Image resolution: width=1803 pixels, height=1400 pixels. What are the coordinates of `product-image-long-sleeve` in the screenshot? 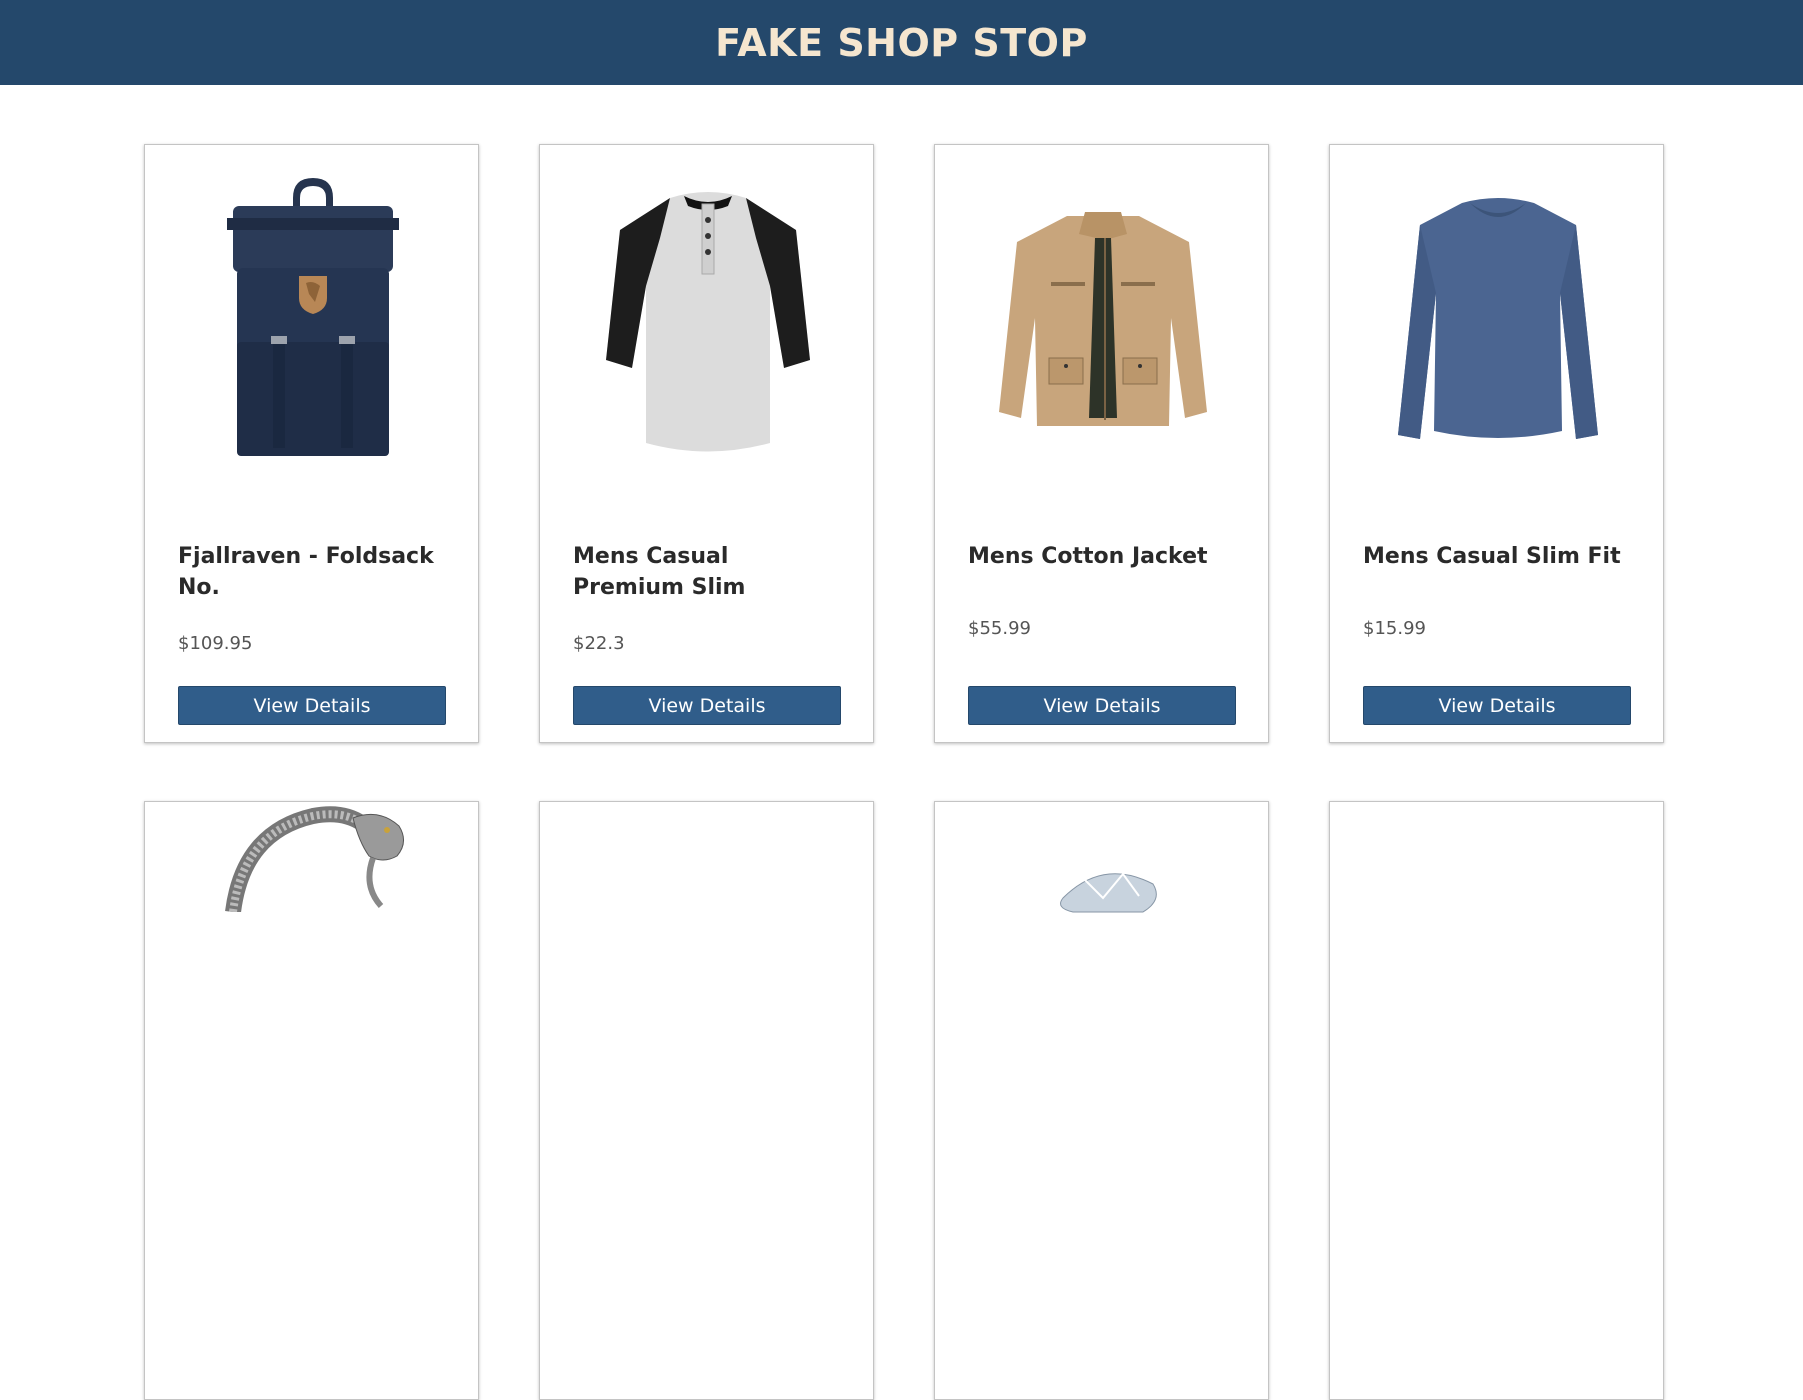 It's located at (1496, 317).